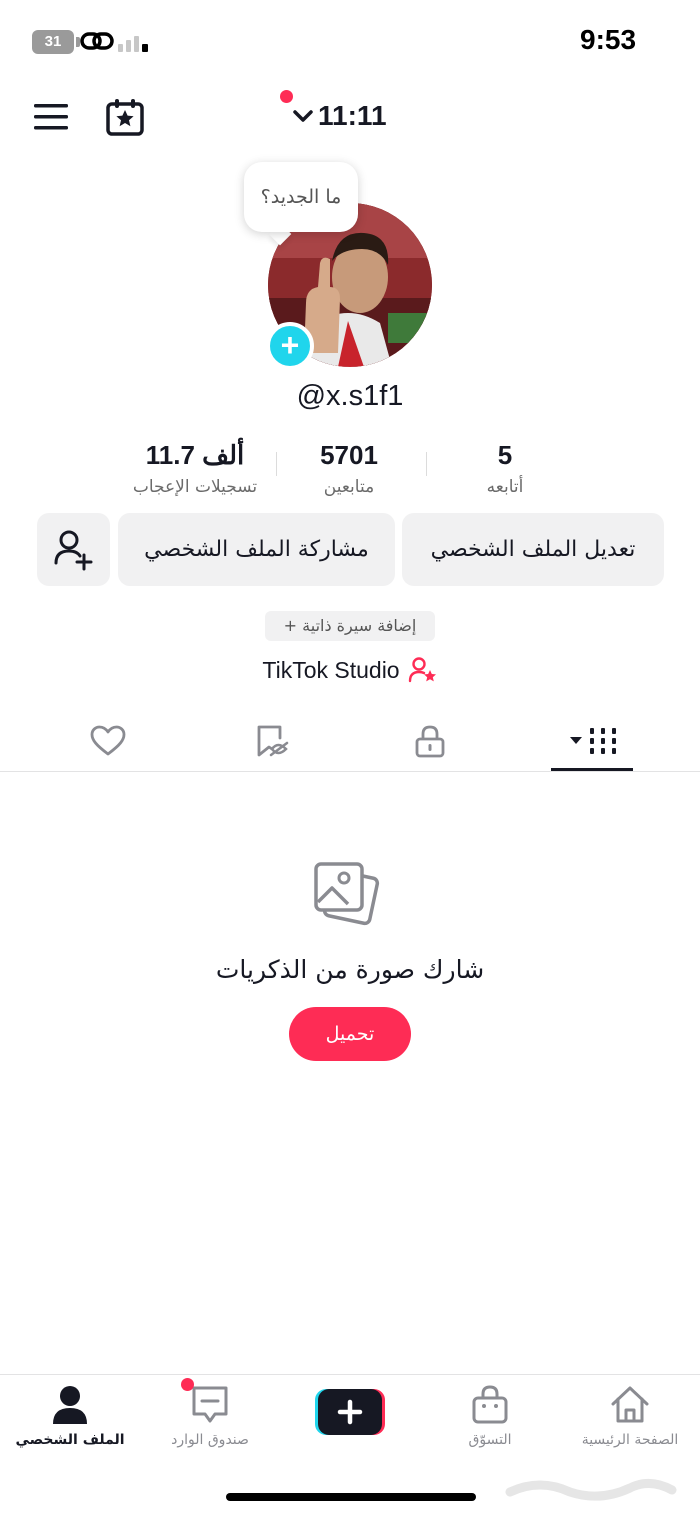 Image resolution: width=700 pixels, height=1515 pixels. I want to click on inbox-icon, so click(210, 1404).